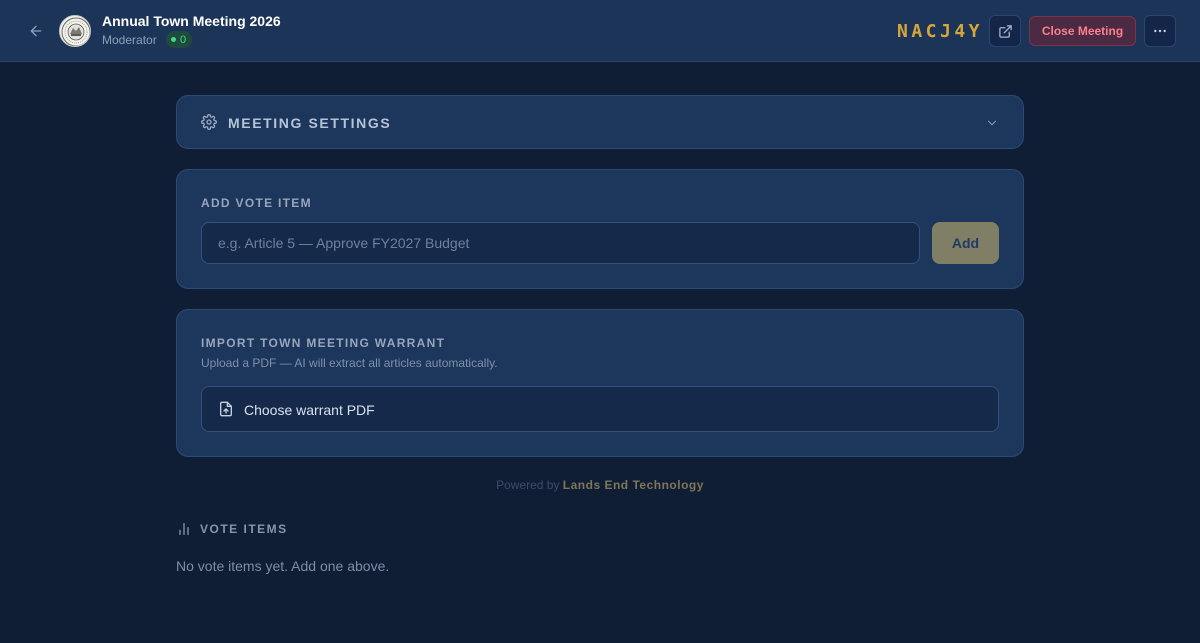 This screenshot has height=643, width=1200. I want to click on bar-chart-icon, so click(184, 529).